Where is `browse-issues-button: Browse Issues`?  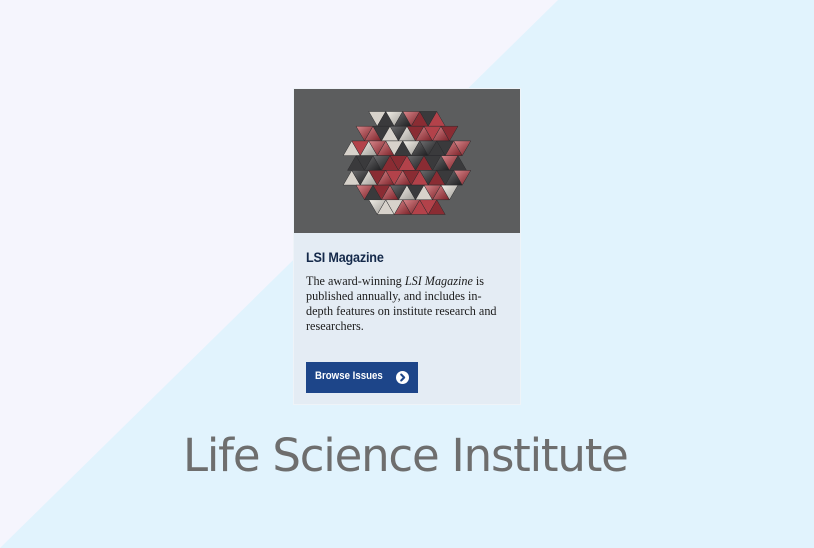
browse-issues-button: Browse Issues is located at coordinates (362, 377).